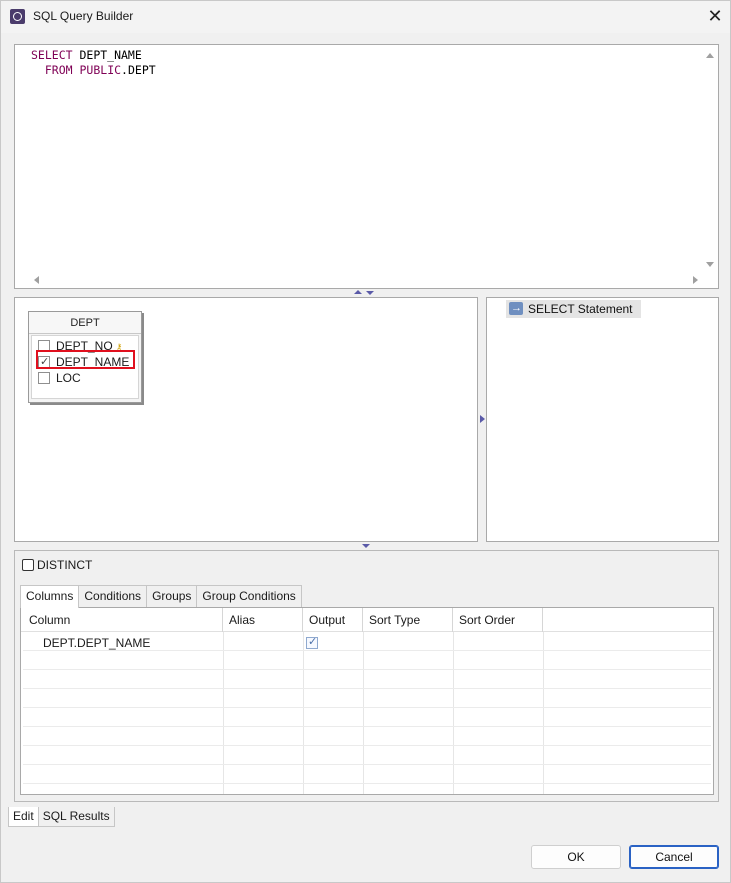 The height and width of the screenshot is (883, 731). What do you see at coordinates (50, 596) in the screenshot?
I see `tab-columns: Columns` at bounding box center [50, 596].